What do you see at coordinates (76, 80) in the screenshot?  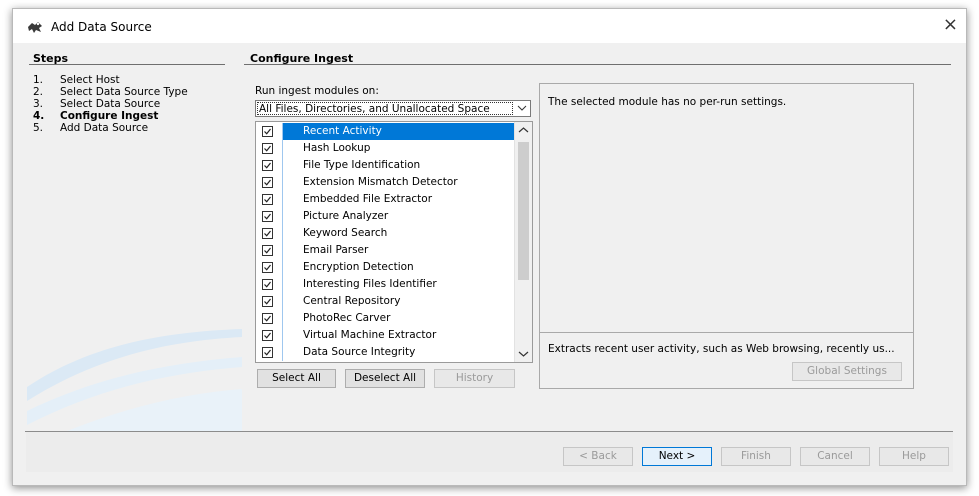 I see `step-item: 1. Select Host` at bounding box center [76, 80].